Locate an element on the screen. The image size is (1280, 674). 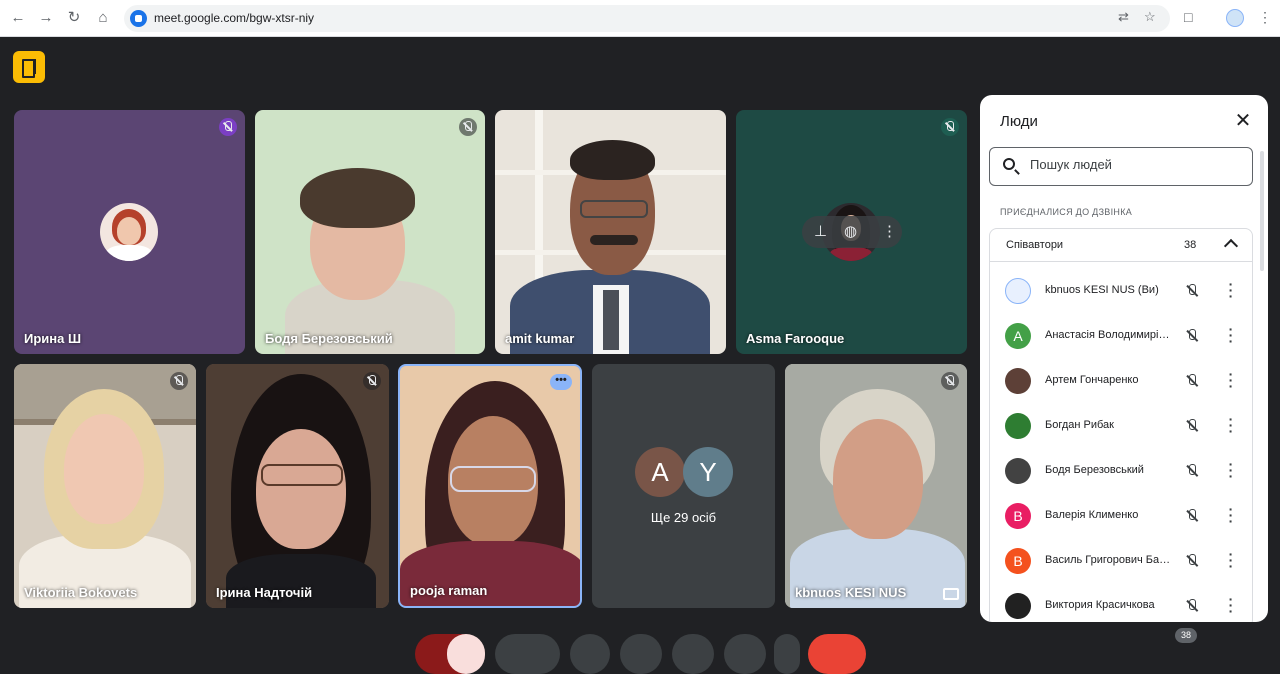
reactions-button is located at coordinates (590, 654).